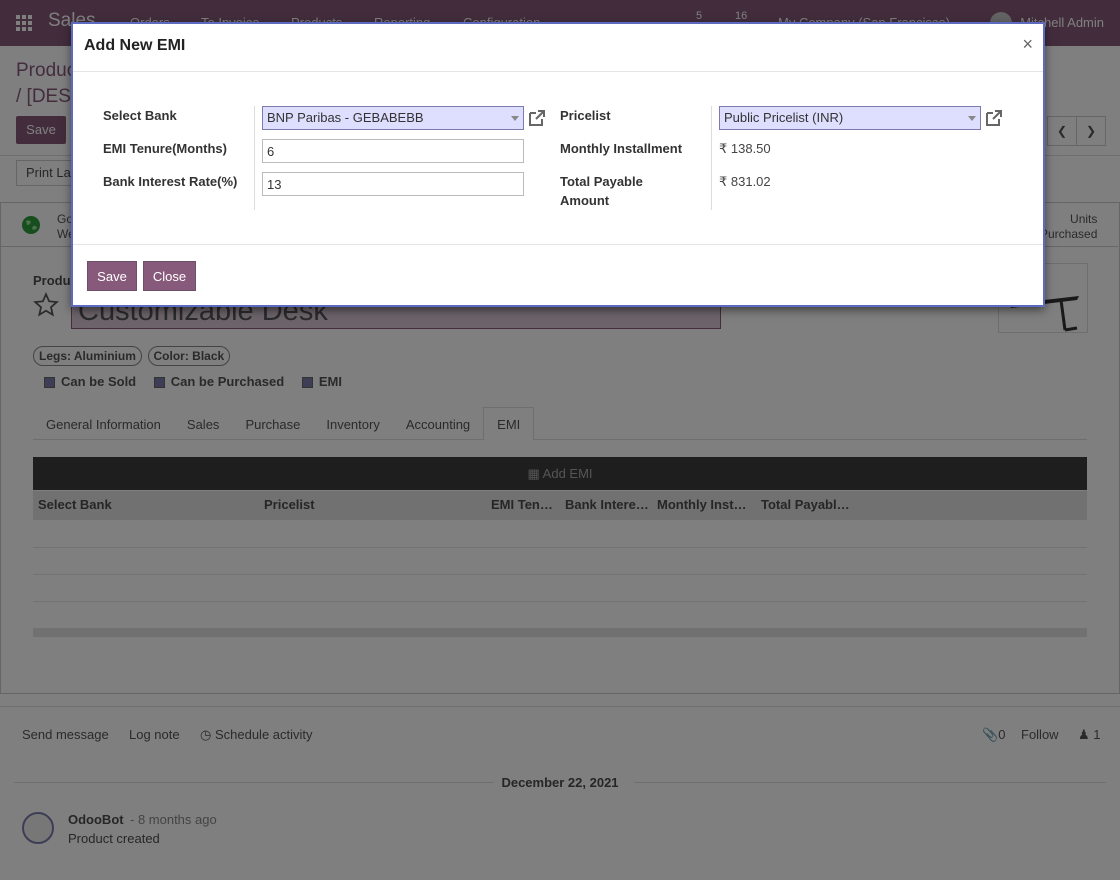  I want to click on total-payable-label: Total Payable Amount, so click(601, 191).